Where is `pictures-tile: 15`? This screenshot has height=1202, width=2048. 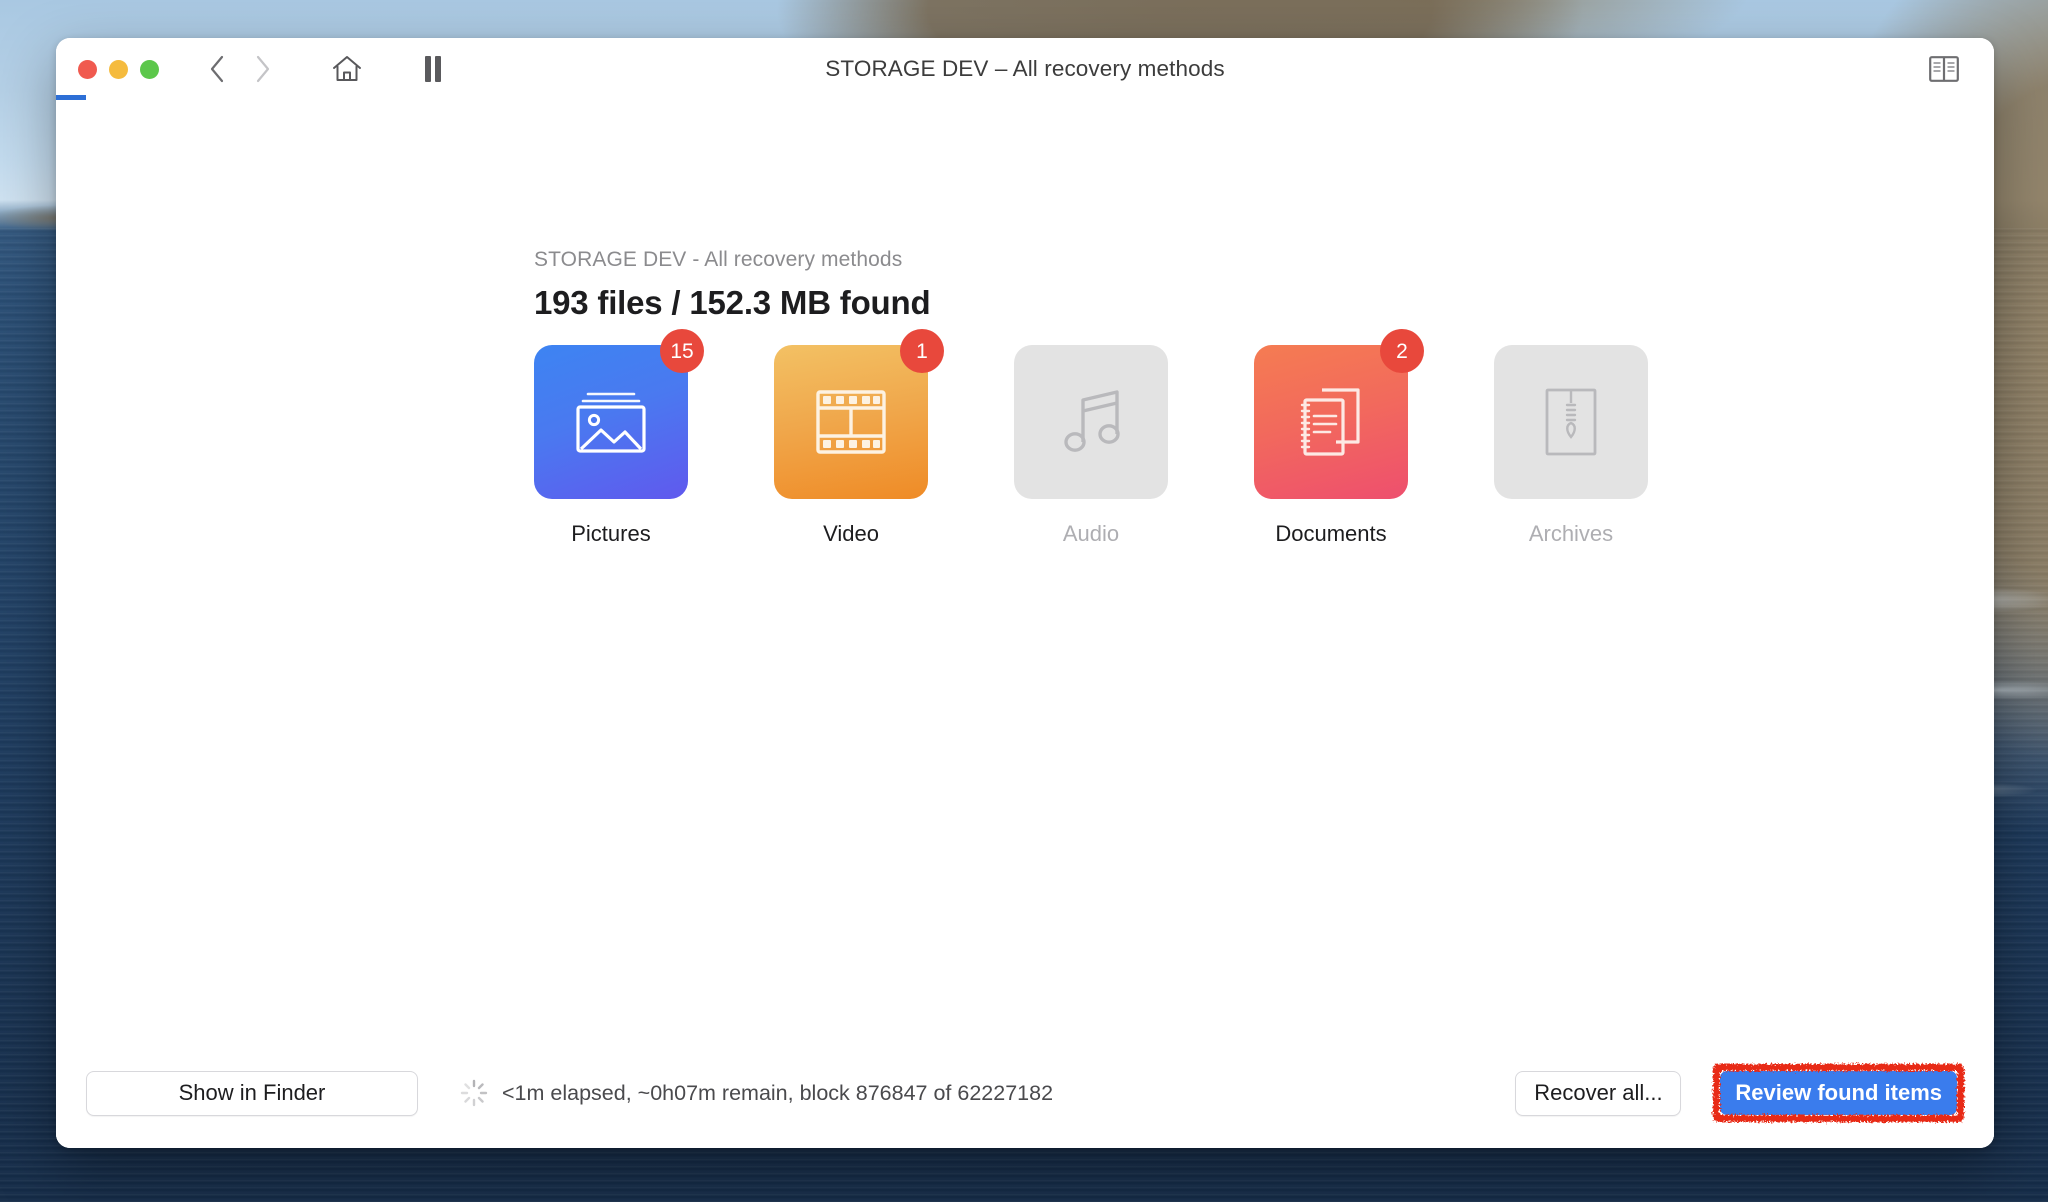
pictures-tile: 15 is located at coordinates (619, 414).